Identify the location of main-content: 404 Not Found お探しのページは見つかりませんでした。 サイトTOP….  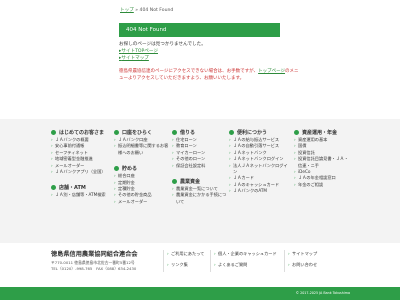
(209, 52).